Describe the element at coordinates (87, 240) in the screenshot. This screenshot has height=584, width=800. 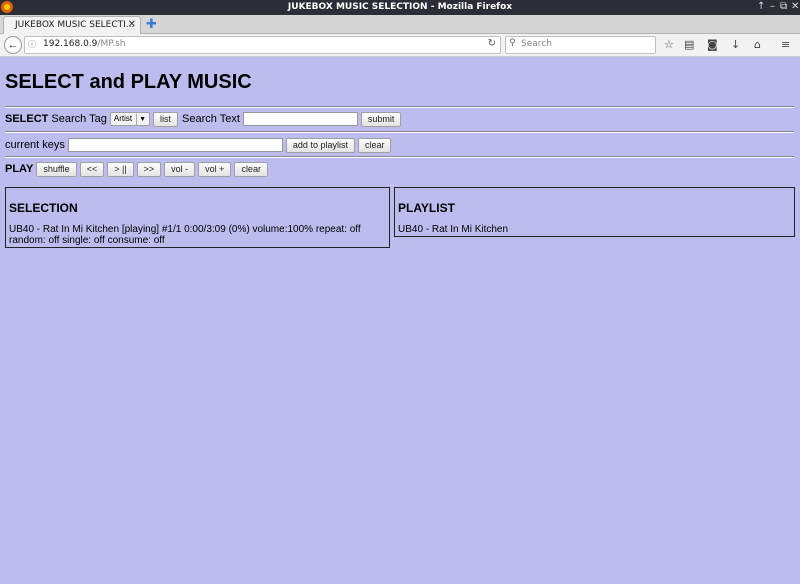
I see `player-status-line: random: off single: off consume: off` at that location.